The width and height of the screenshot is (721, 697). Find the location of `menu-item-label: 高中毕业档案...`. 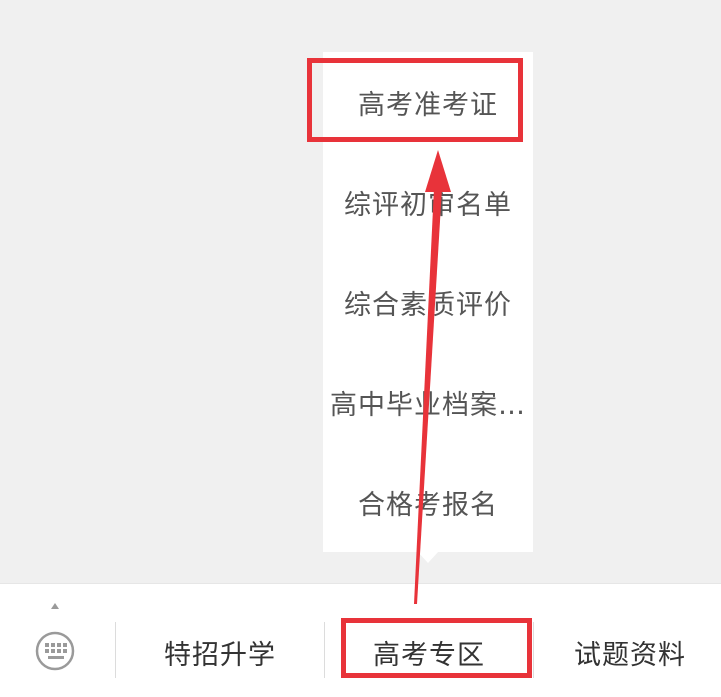

menu-item-label: 高中毕业档案... is located at coordinates (428, 405).